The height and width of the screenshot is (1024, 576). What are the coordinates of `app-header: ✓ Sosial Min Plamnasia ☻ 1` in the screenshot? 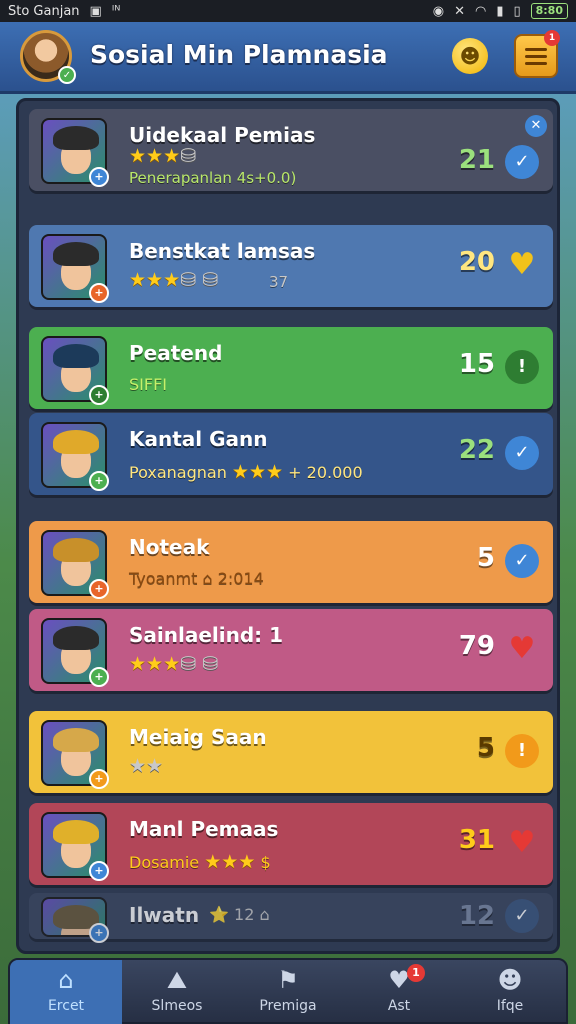 It's located at (288, 58).